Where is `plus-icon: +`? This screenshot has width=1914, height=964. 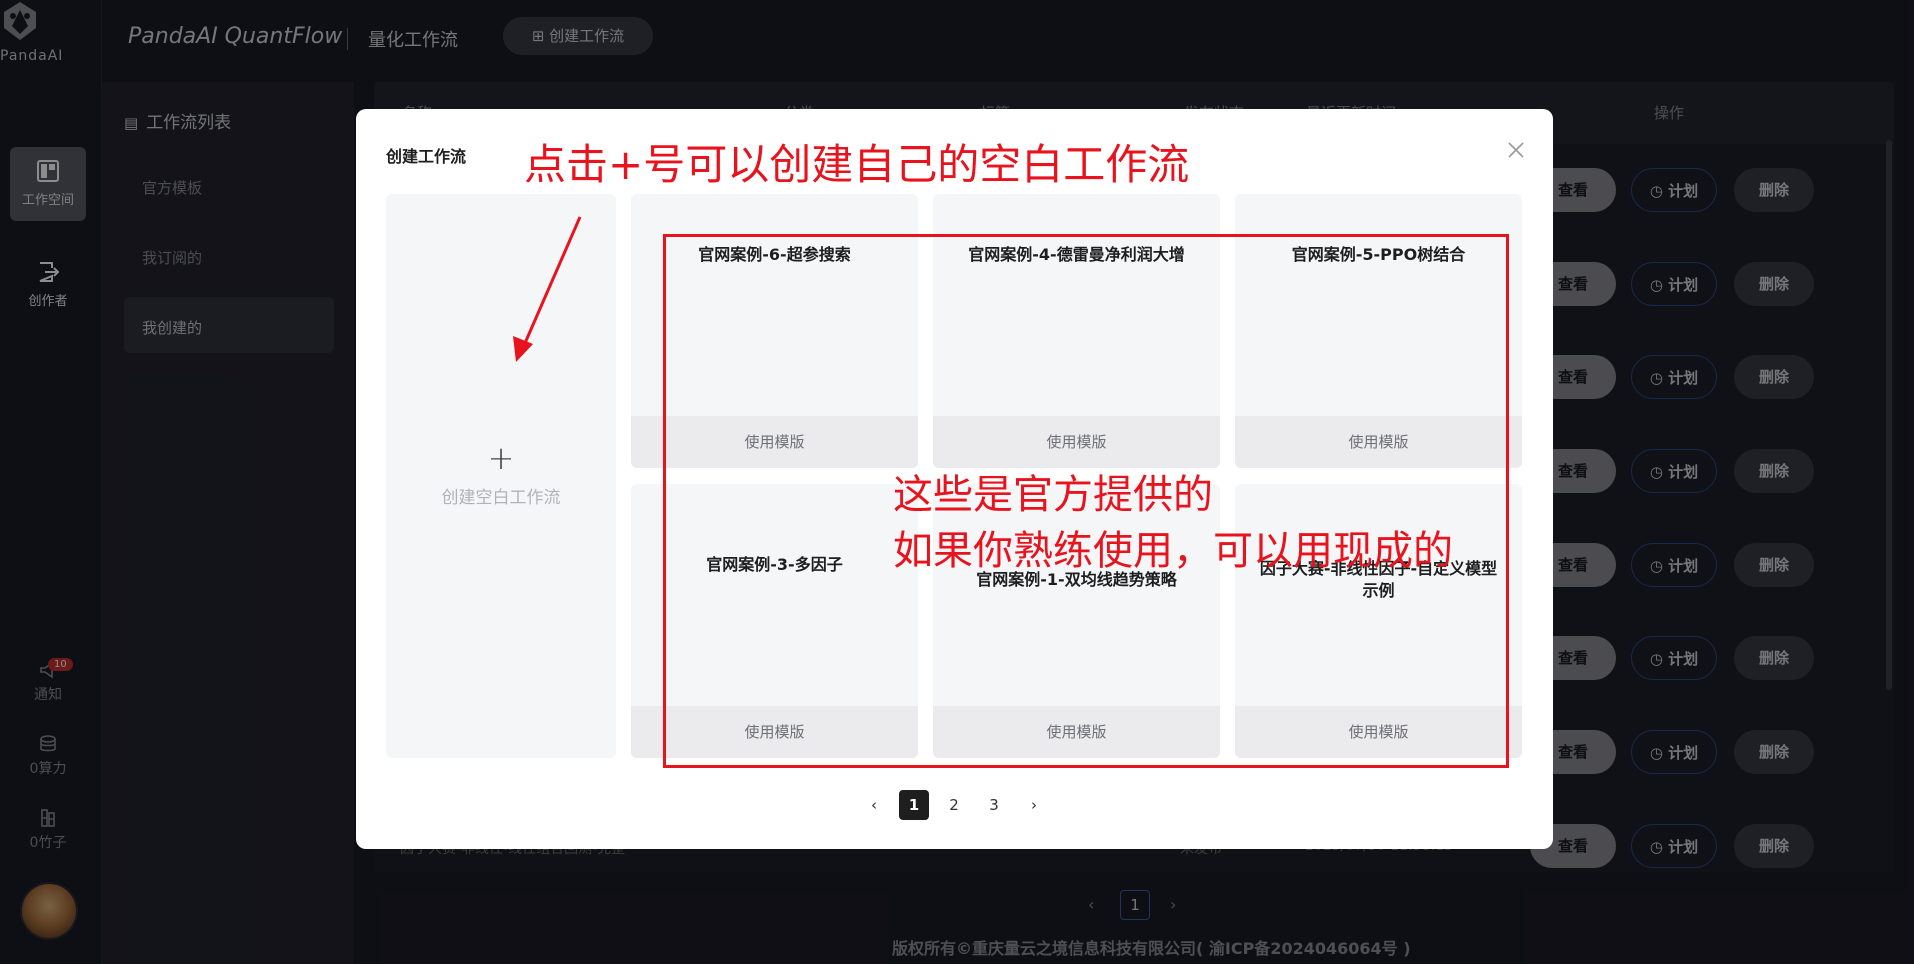 plus-icon: + is located at coordinates (501, 458).